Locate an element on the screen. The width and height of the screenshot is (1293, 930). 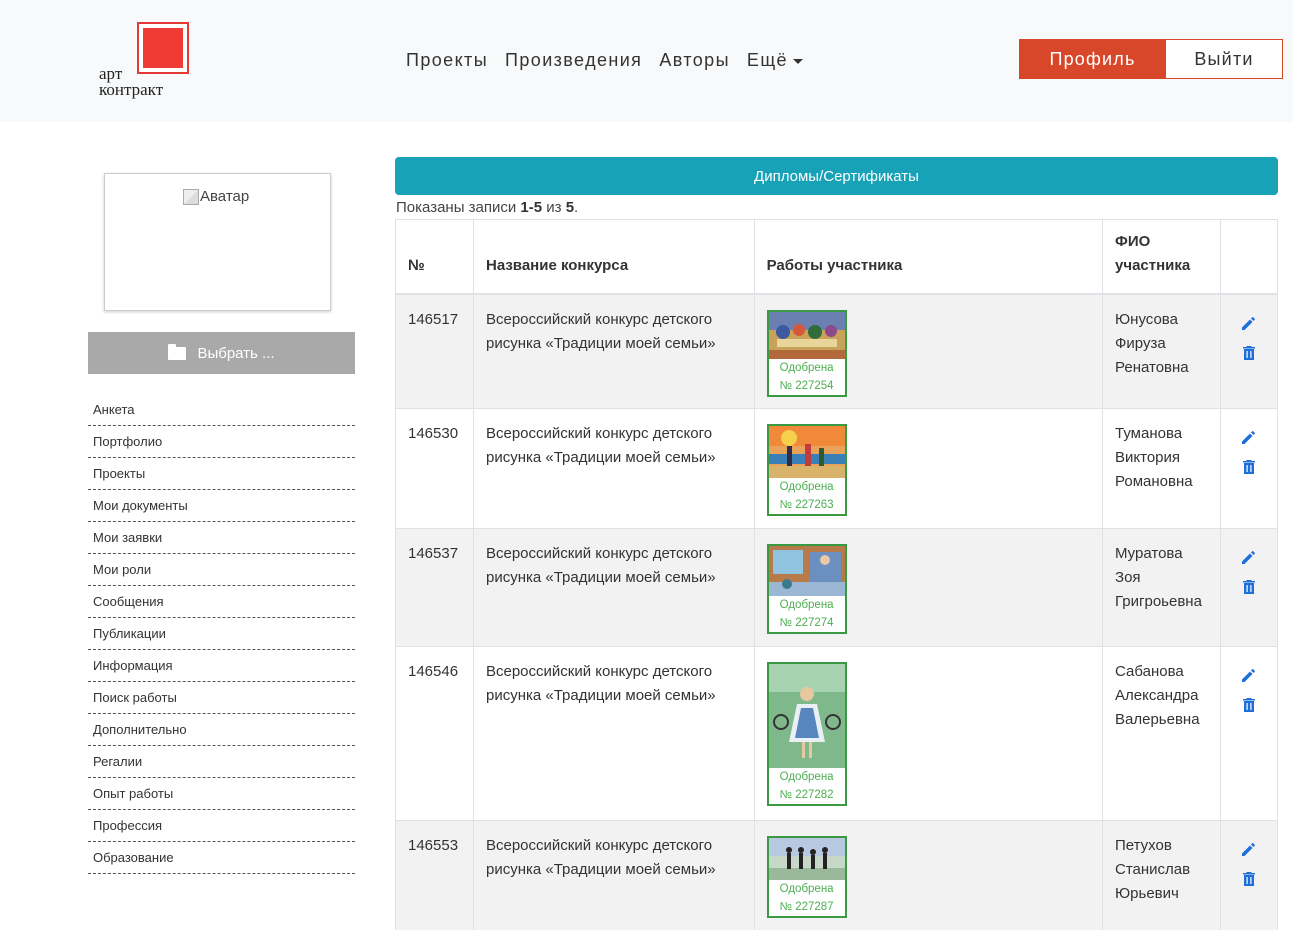
cell-id: 146517 is located at coordinates (434, 351).